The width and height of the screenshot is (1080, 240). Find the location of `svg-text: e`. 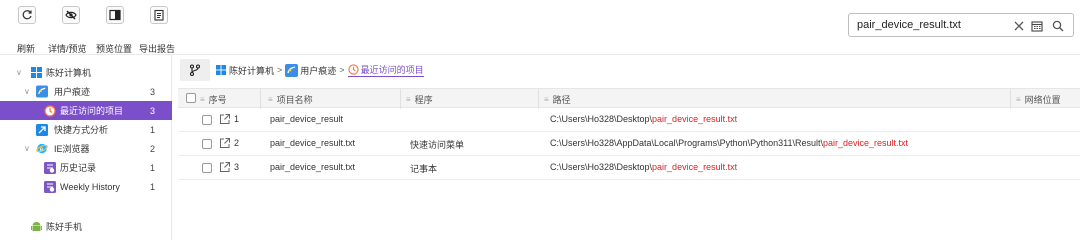

svg-text: e is located at coordinates (42, 149).